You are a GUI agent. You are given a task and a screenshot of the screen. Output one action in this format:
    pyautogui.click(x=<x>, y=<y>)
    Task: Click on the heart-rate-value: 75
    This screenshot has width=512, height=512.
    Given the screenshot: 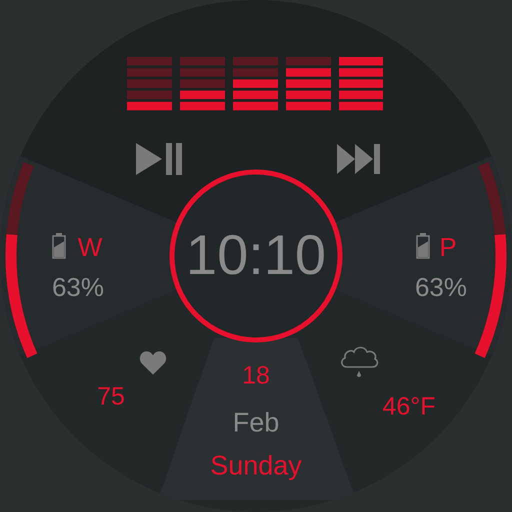 What is the action you would take?
    pyautogui.click(x=111, y=397)
    